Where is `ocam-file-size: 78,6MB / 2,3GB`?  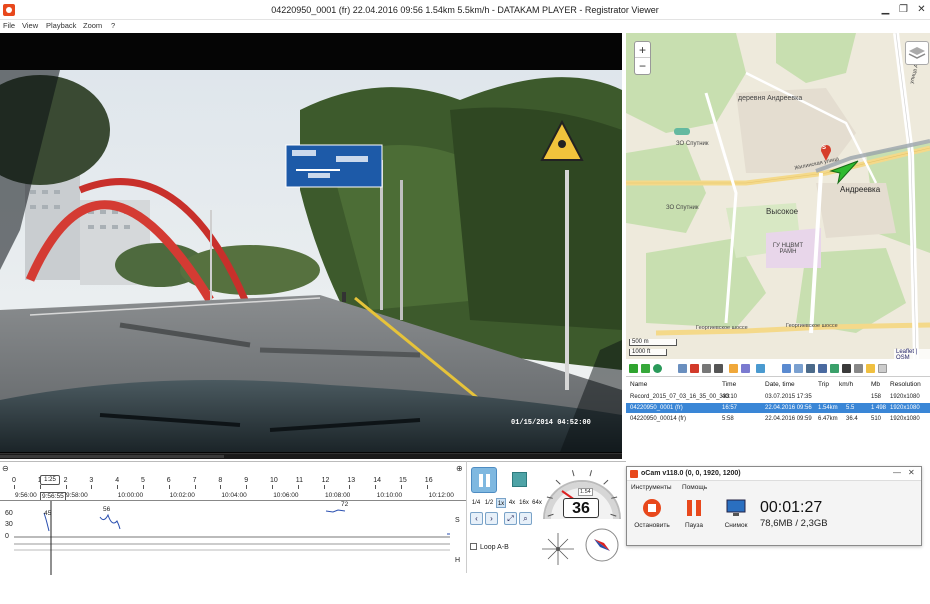
ocam-file-size: 78,6MB / 2,3GB is located at coordinates (794, 523).